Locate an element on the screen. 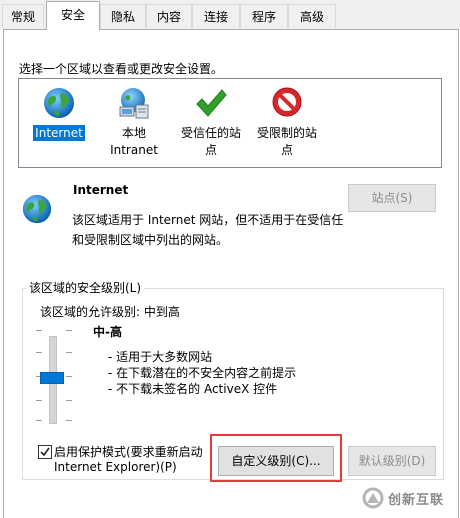 The width and height of the screenshot is (460, 518). intranet-icon is located at coordinates (134, 103).